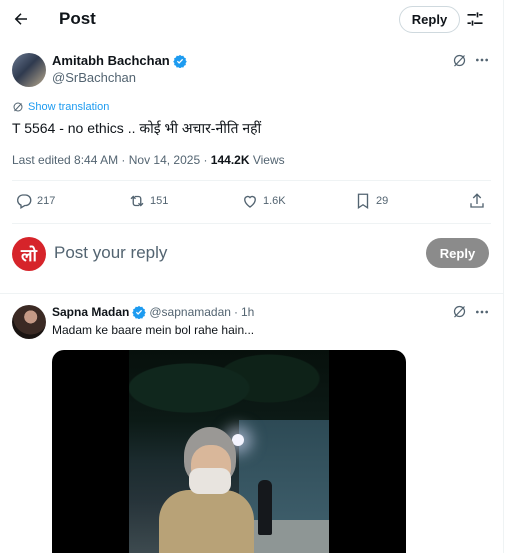 This screenshot has width=531, height=553. What do you see at coordinates (137, 201) in the screenshot?
I see `repost-icon` at bounding box center [137, 201].